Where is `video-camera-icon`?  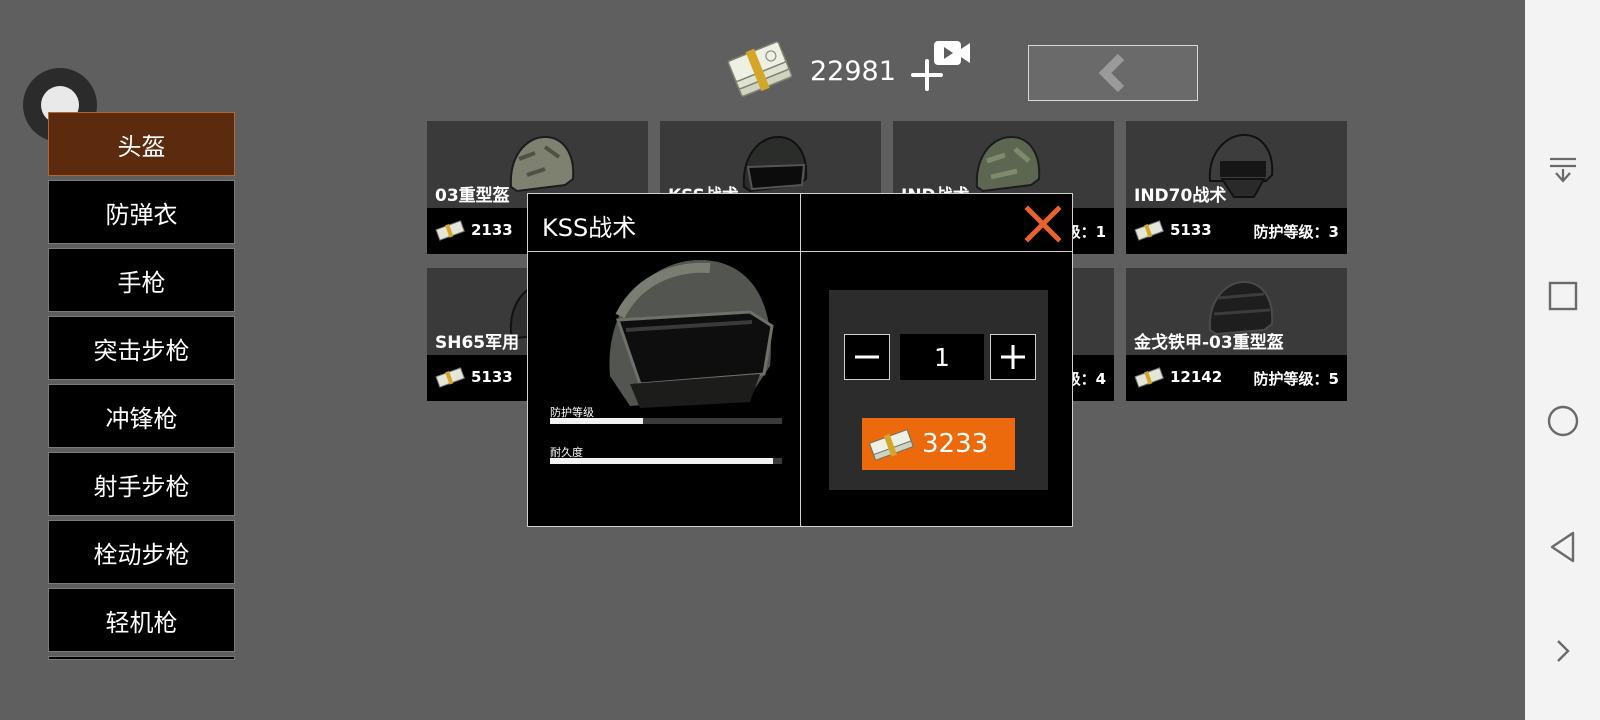 video-camera-icon is located at coordinates (952, 53).